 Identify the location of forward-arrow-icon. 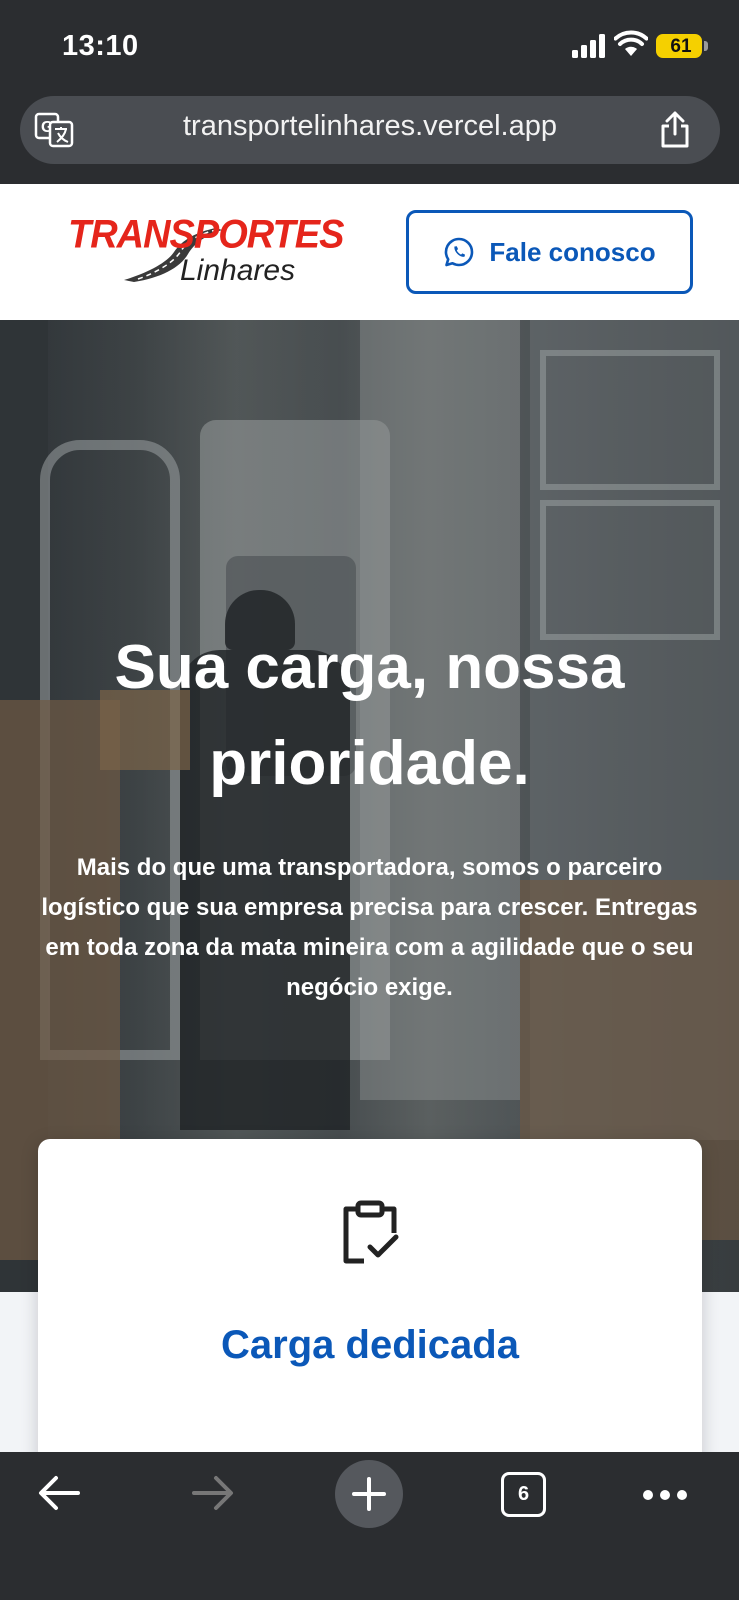
(213, 1493).